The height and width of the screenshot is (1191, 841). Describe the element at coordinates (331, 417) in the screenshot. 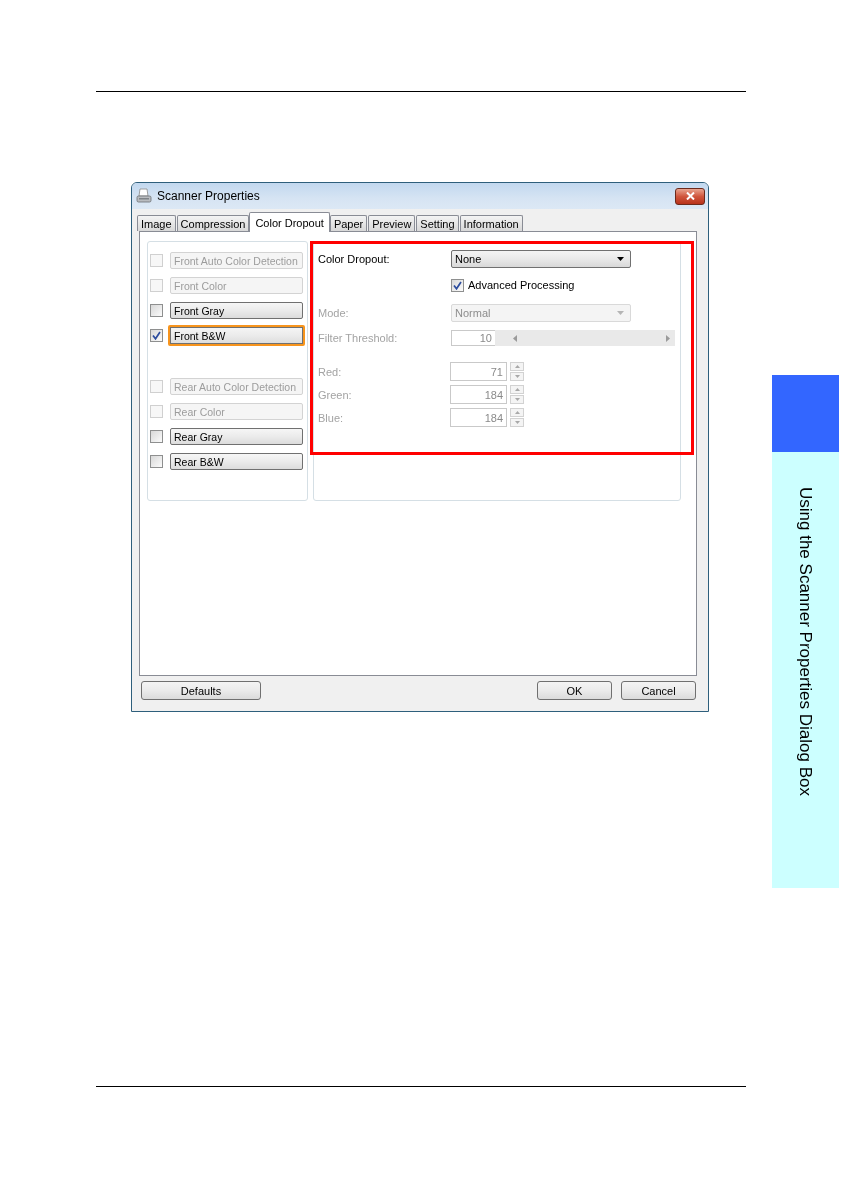

I see `field-label: Blue:` at that location.